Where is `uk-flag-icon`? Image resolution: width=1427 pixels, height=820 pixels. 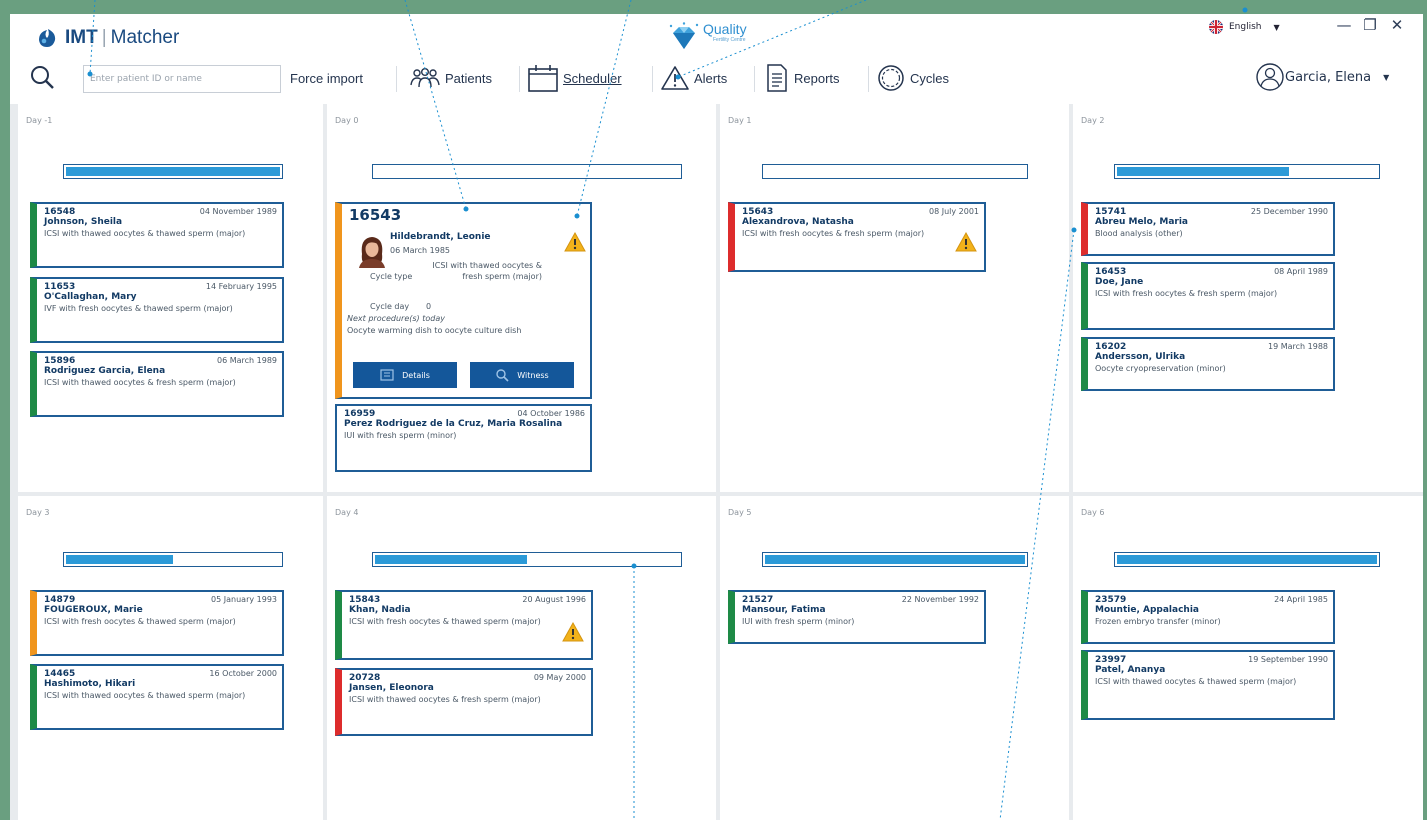
uk-flag-icon is located at coordinates (1216, 27).